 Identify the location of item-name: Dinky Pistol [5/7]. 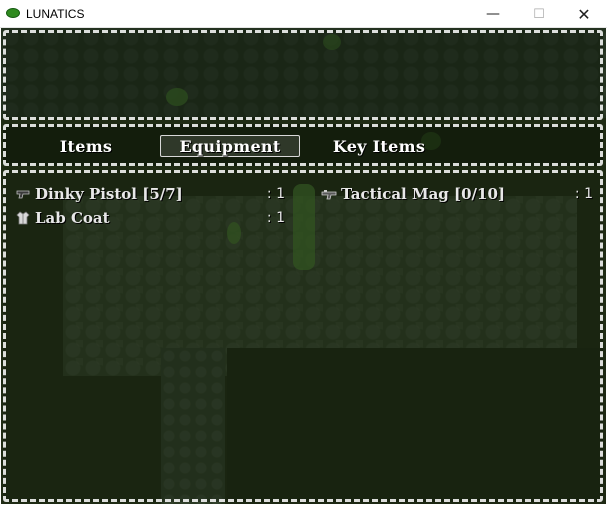
(109, 194).